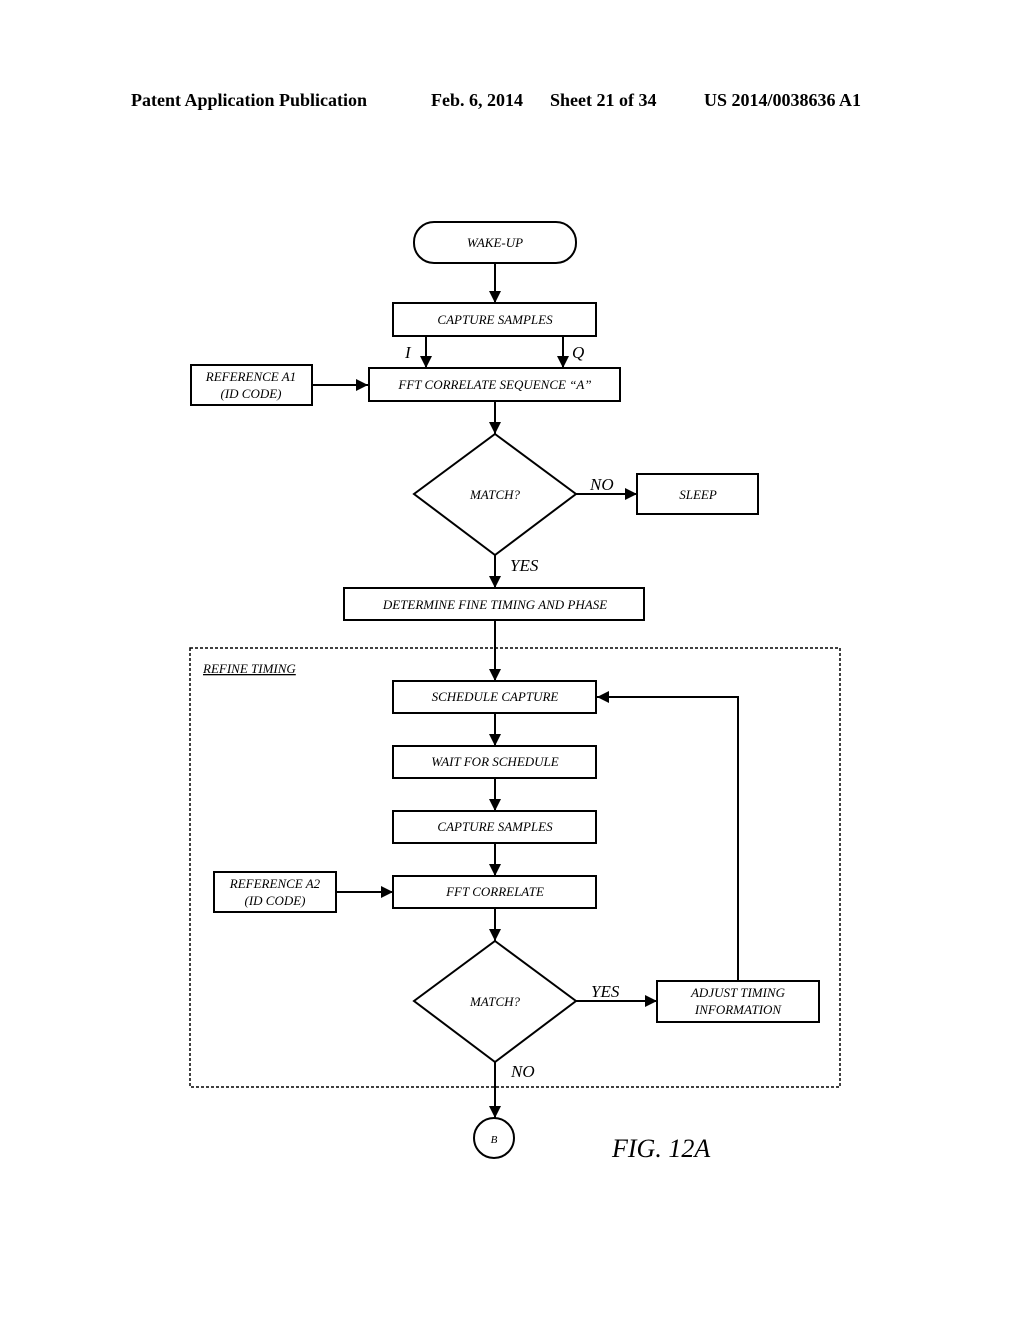 The image size is (1024, 1320). What do you see at coordinates (249, 668) in the screenshot?
I see `refine-timing-label: REFINE TIMING` at bounding box center [249, 668].